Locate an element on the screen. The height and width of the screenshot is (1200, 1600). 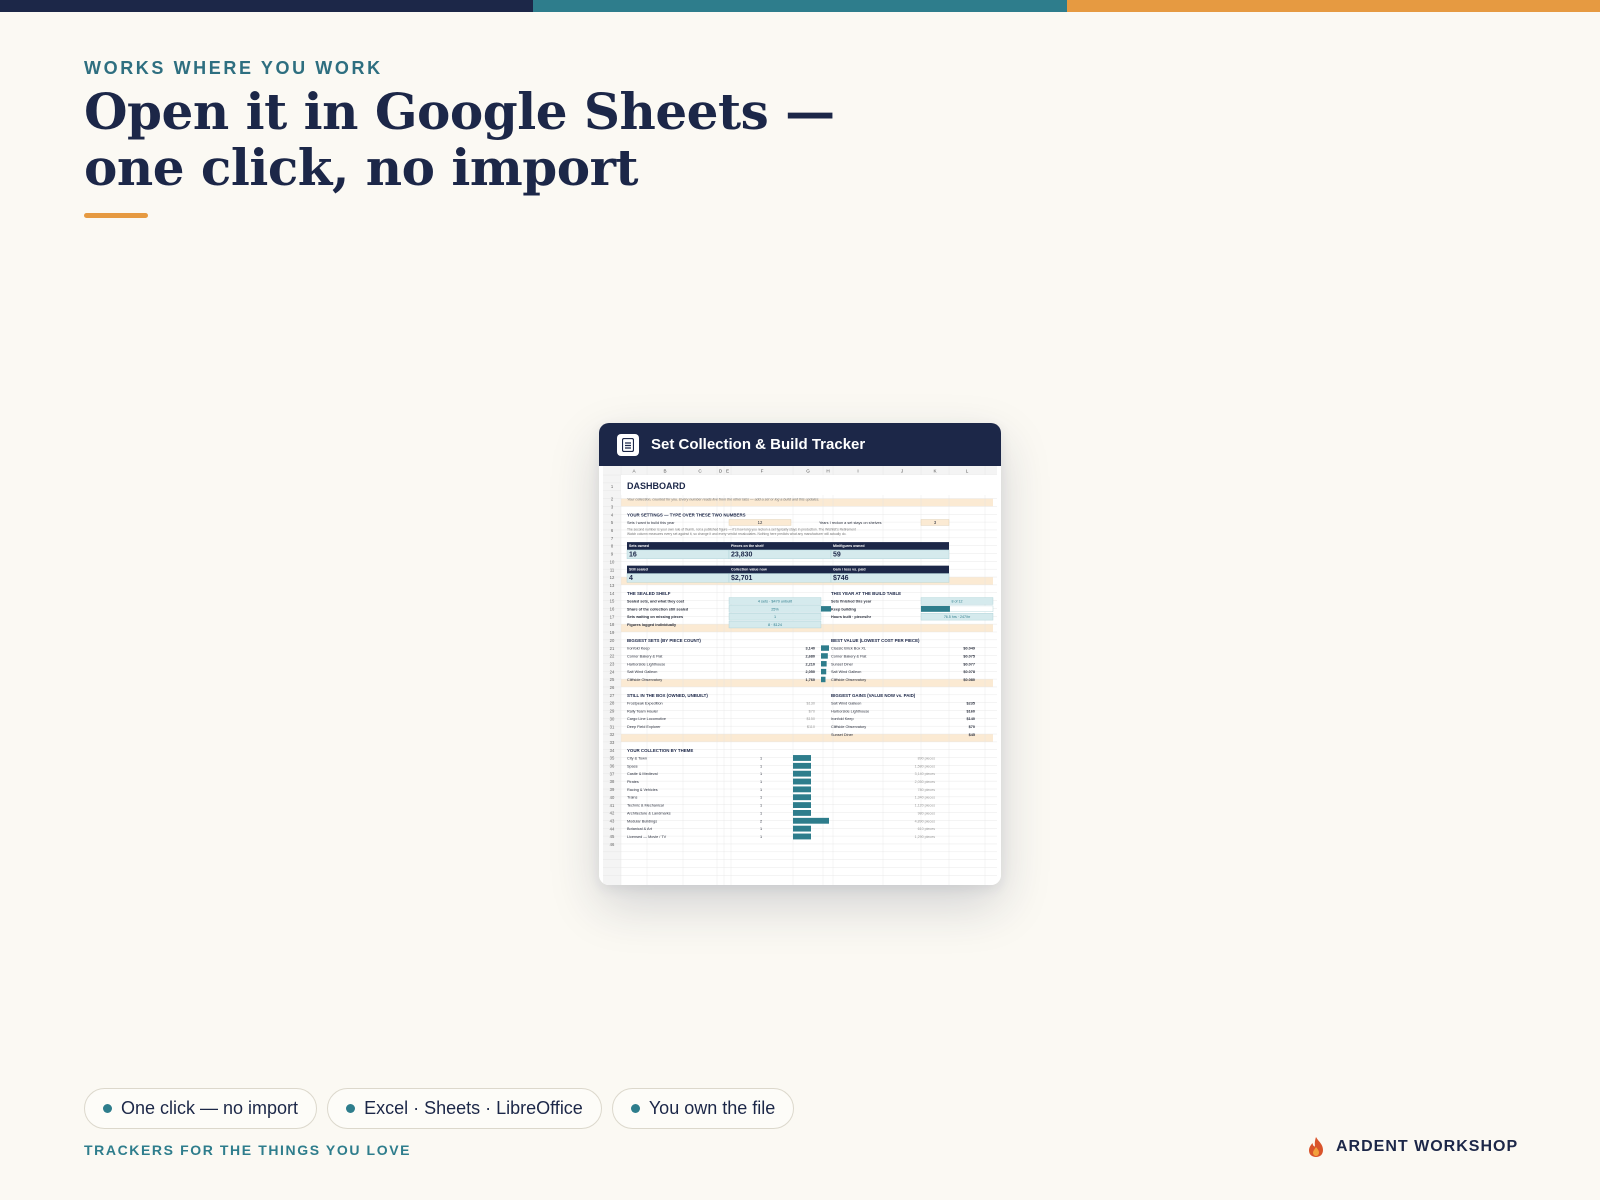
biggest-header: BIGGEST SETS (BY PIECE COUNT) is located at coordinates (664, 640).